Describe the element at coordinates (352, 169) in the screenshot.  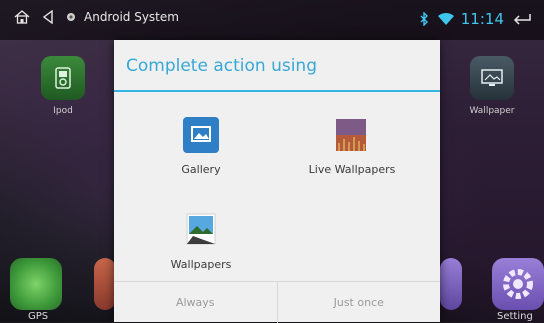
I see `option-label: Live Wallpapers` at that location.